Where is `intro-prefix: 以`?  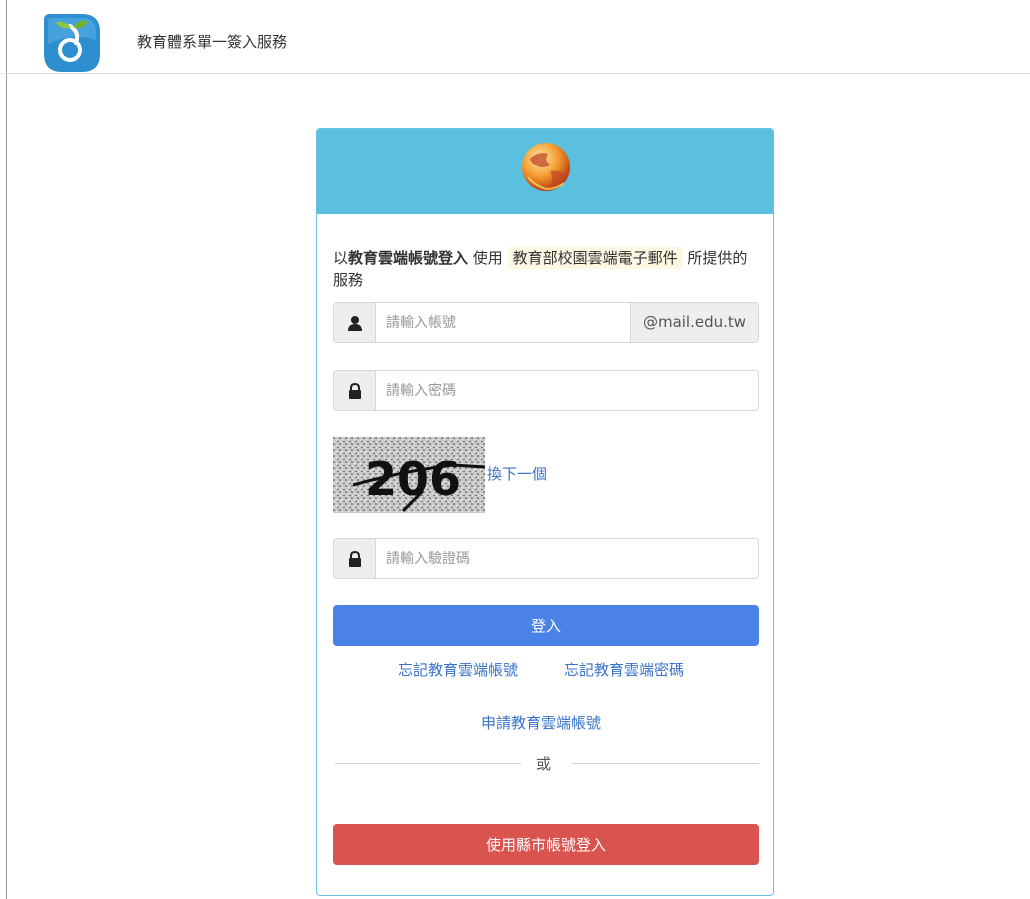
intro-prefix: 以 is located at coordinates (341, 258).